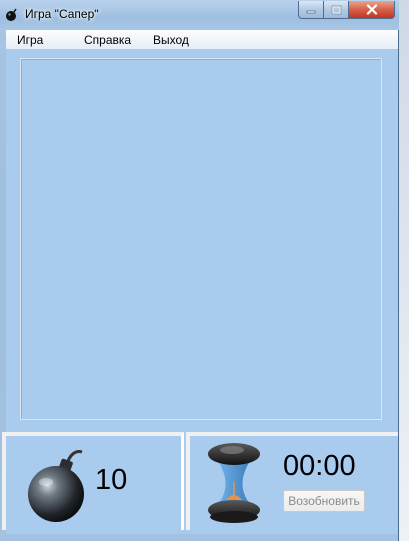 This screenshot has width=409, height=541. What do you see at coordinates (234, 483) in the screenshot?
I see `hourglass-icon` at bounding box center [234, 483].